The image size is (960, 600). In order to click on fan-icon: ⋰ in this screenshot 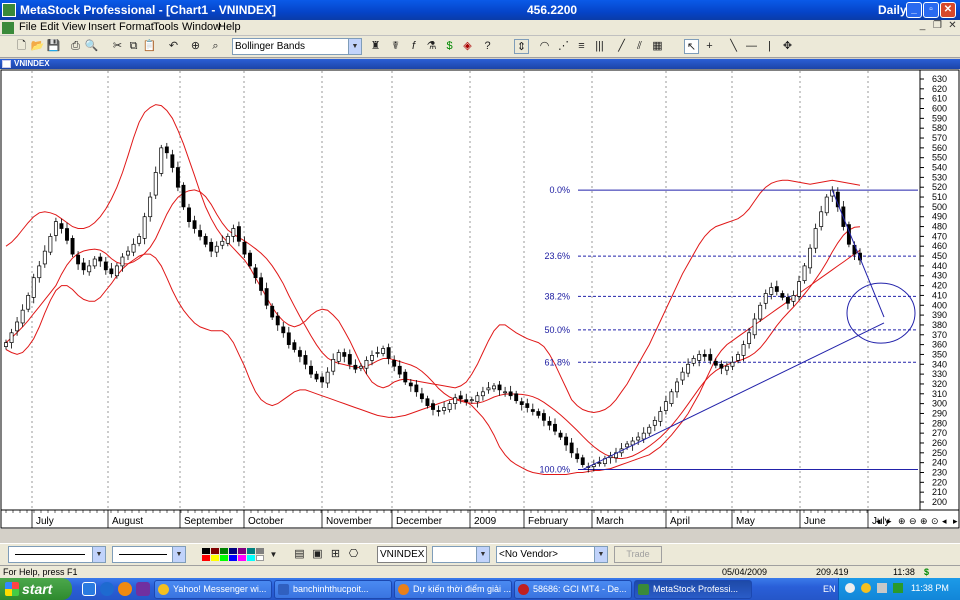, I will do `click(563, 46)`.